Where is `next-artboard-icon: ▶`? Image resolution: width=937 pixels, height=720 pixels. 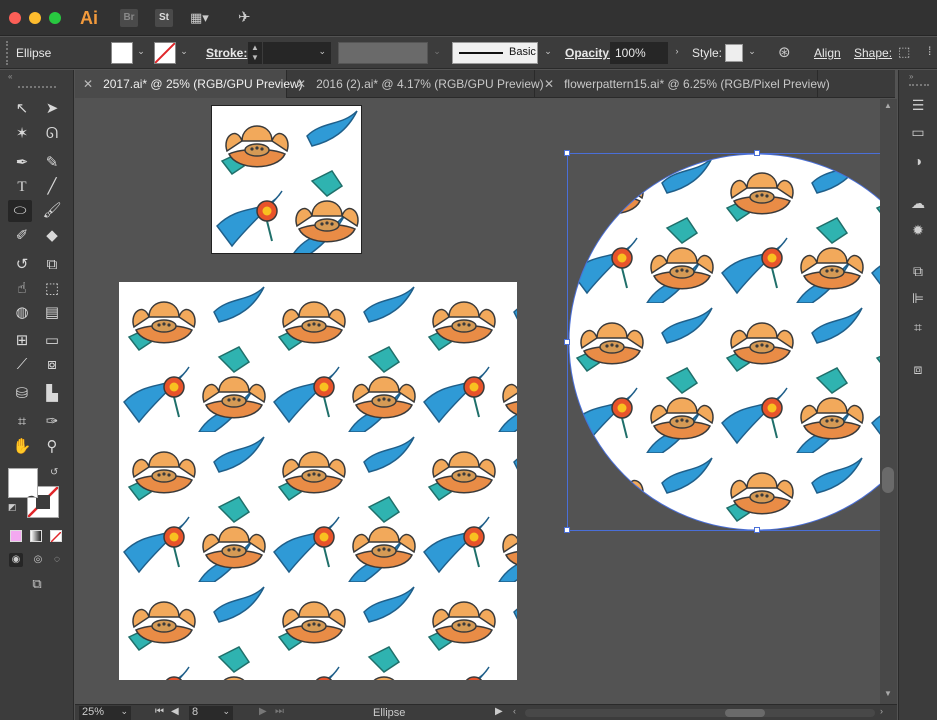 next-artboard-icon: ▶ is located at coordinates (263, 711).